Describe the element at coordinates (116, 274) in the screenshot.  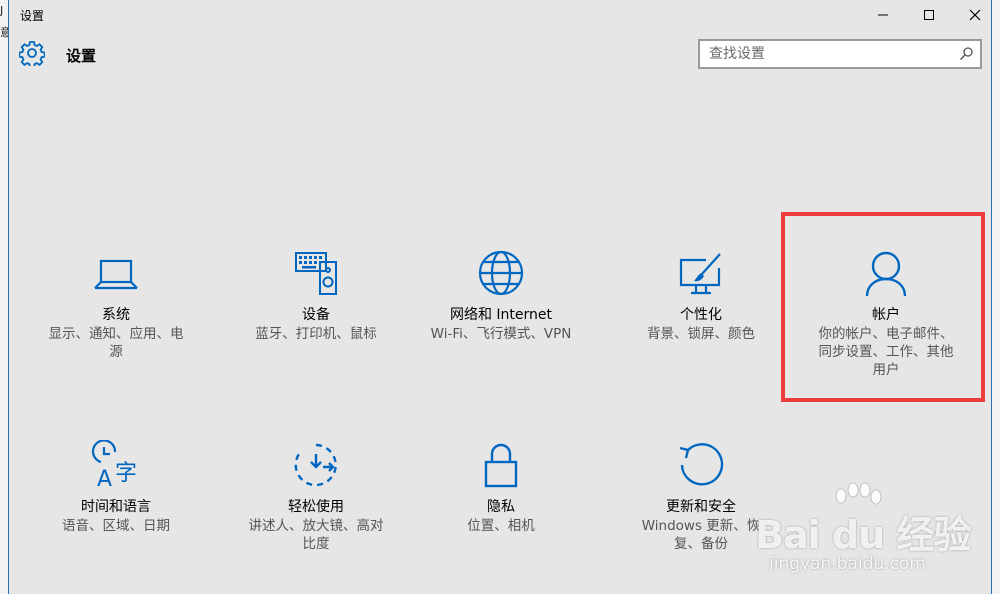
I see `laptop-icon` at that location.